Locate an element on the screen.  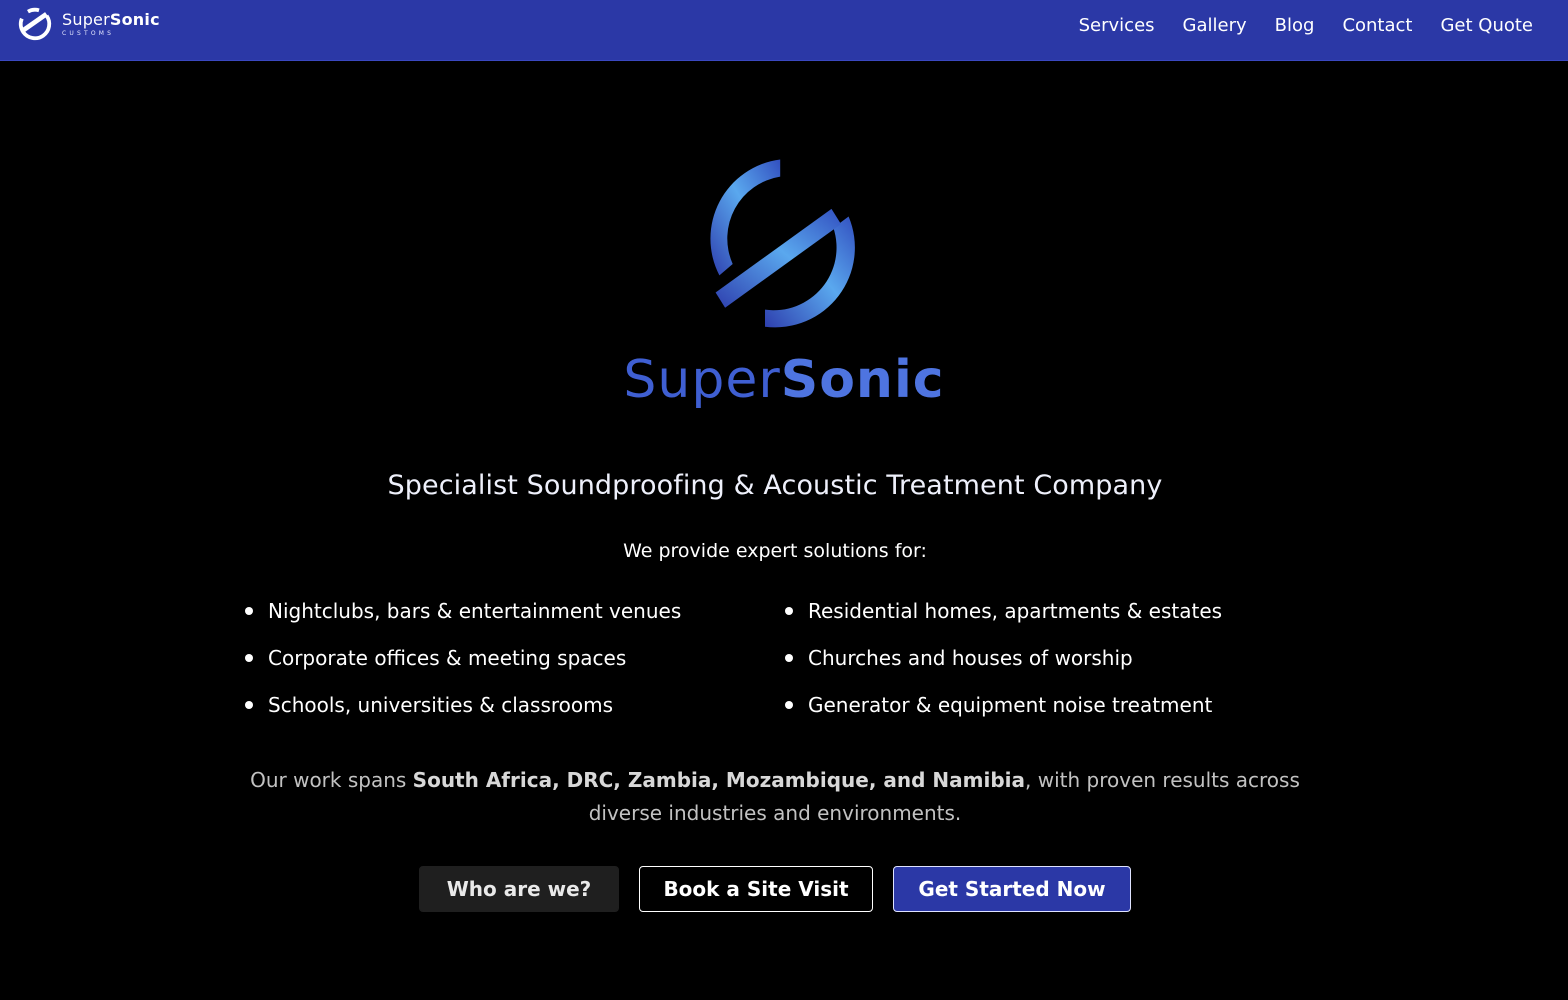
list-item: Schools, universities & classrooms is located at coordinates (515, 705).